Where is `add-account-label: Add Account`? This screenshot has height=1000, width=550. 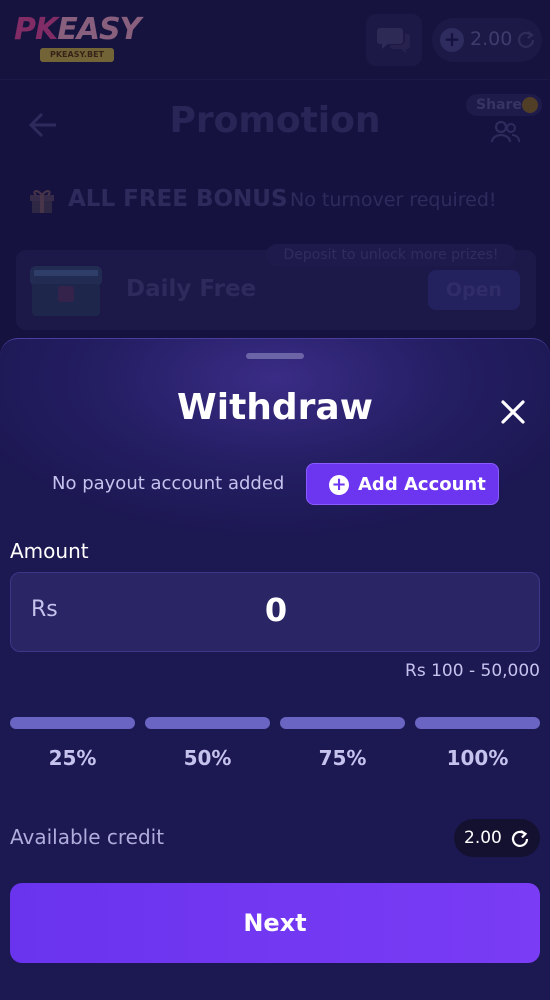 add-account-label: Add Account is located at coordinates (422, 484).